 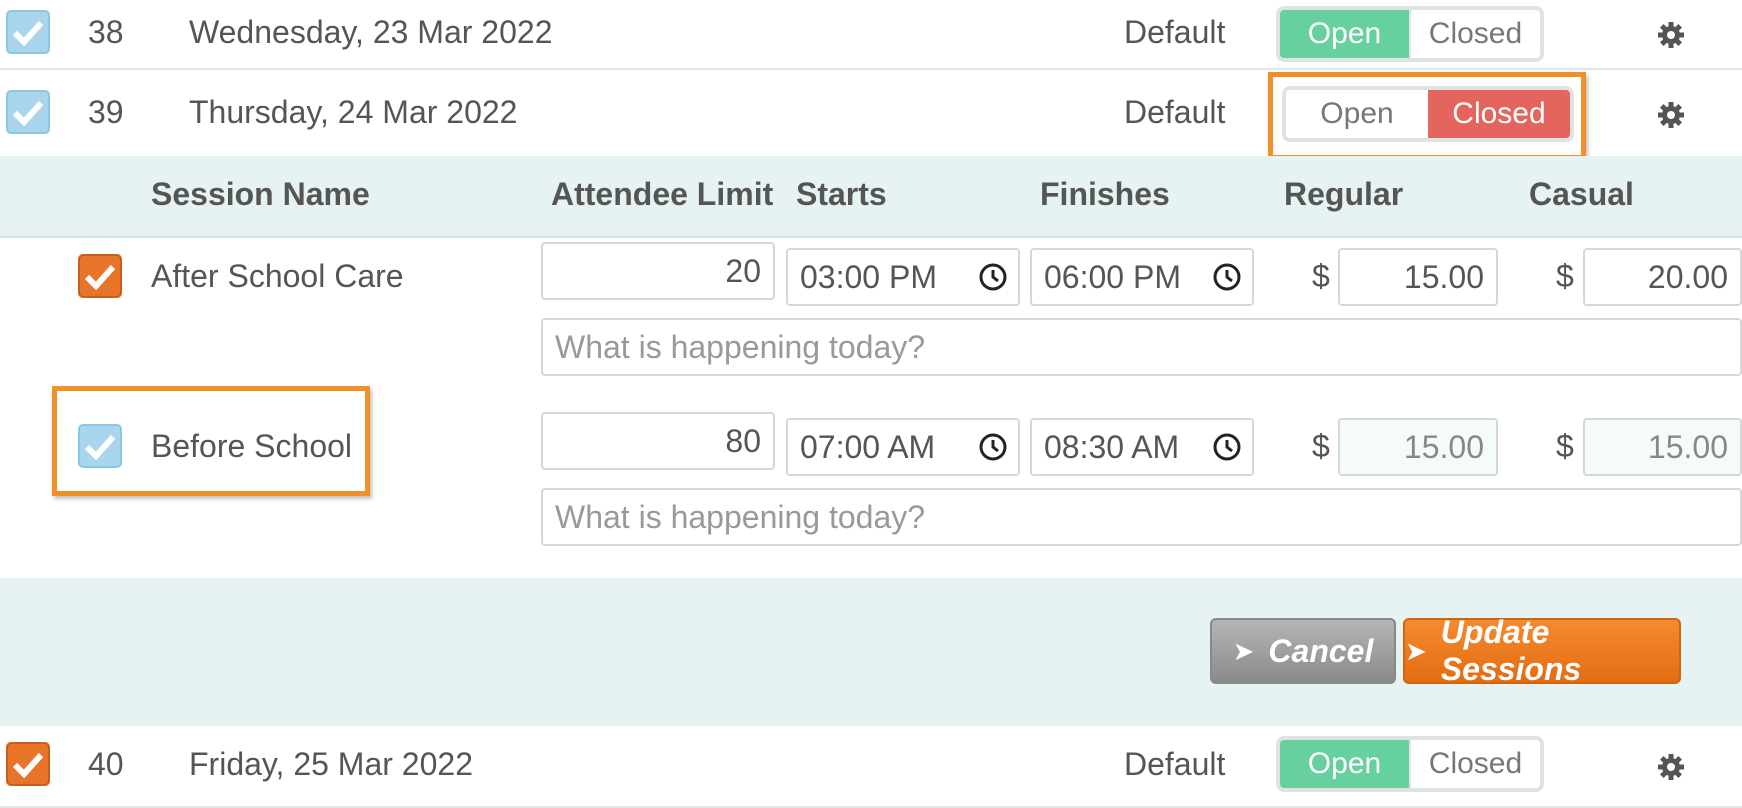 What do you see at coordinates (106, 32) in the screenshot?
I see `day-number: 38` at bounding box center [106, 32].